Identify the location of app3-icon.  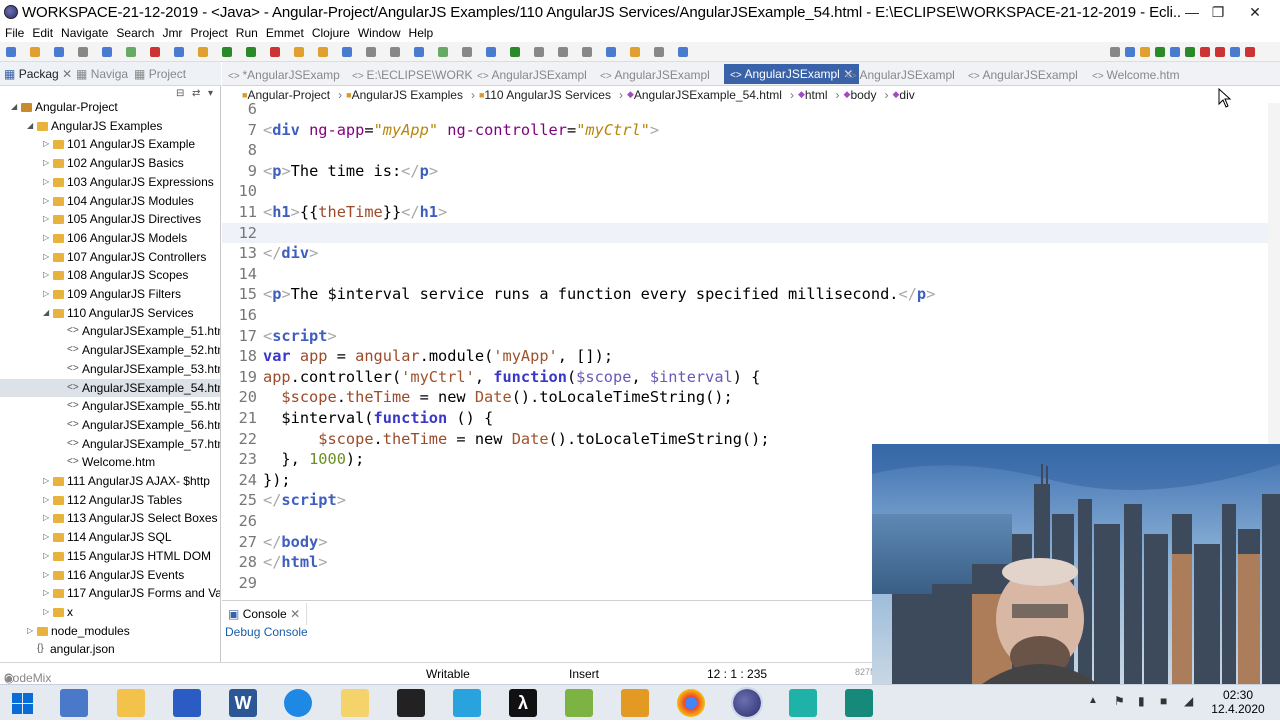
(187, 703).